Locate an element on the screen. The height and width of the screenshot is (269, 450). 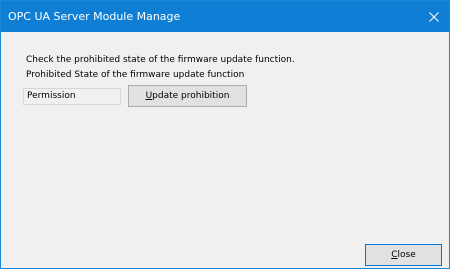
prohibited-state-field: Permission is located at coordinates (72, 96).